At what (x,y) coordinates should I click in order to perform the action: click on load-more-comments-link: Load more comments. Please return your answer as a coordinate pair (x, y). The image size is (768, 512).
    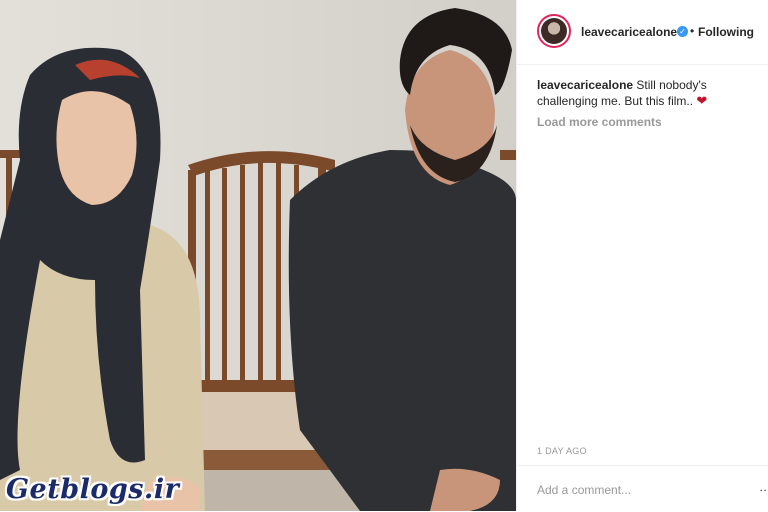
    Looking at the image, I should click on (599, 122).